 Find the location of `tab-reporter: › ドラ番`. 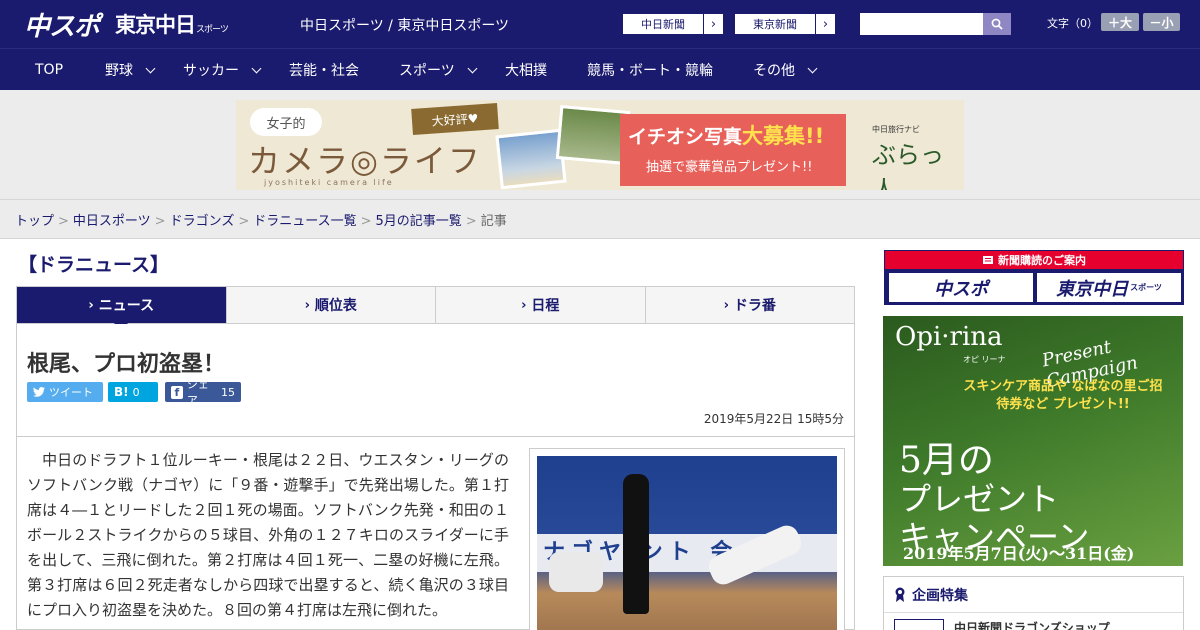

tab-reporter: › ドラ番 is located at coordinates (750, 305).